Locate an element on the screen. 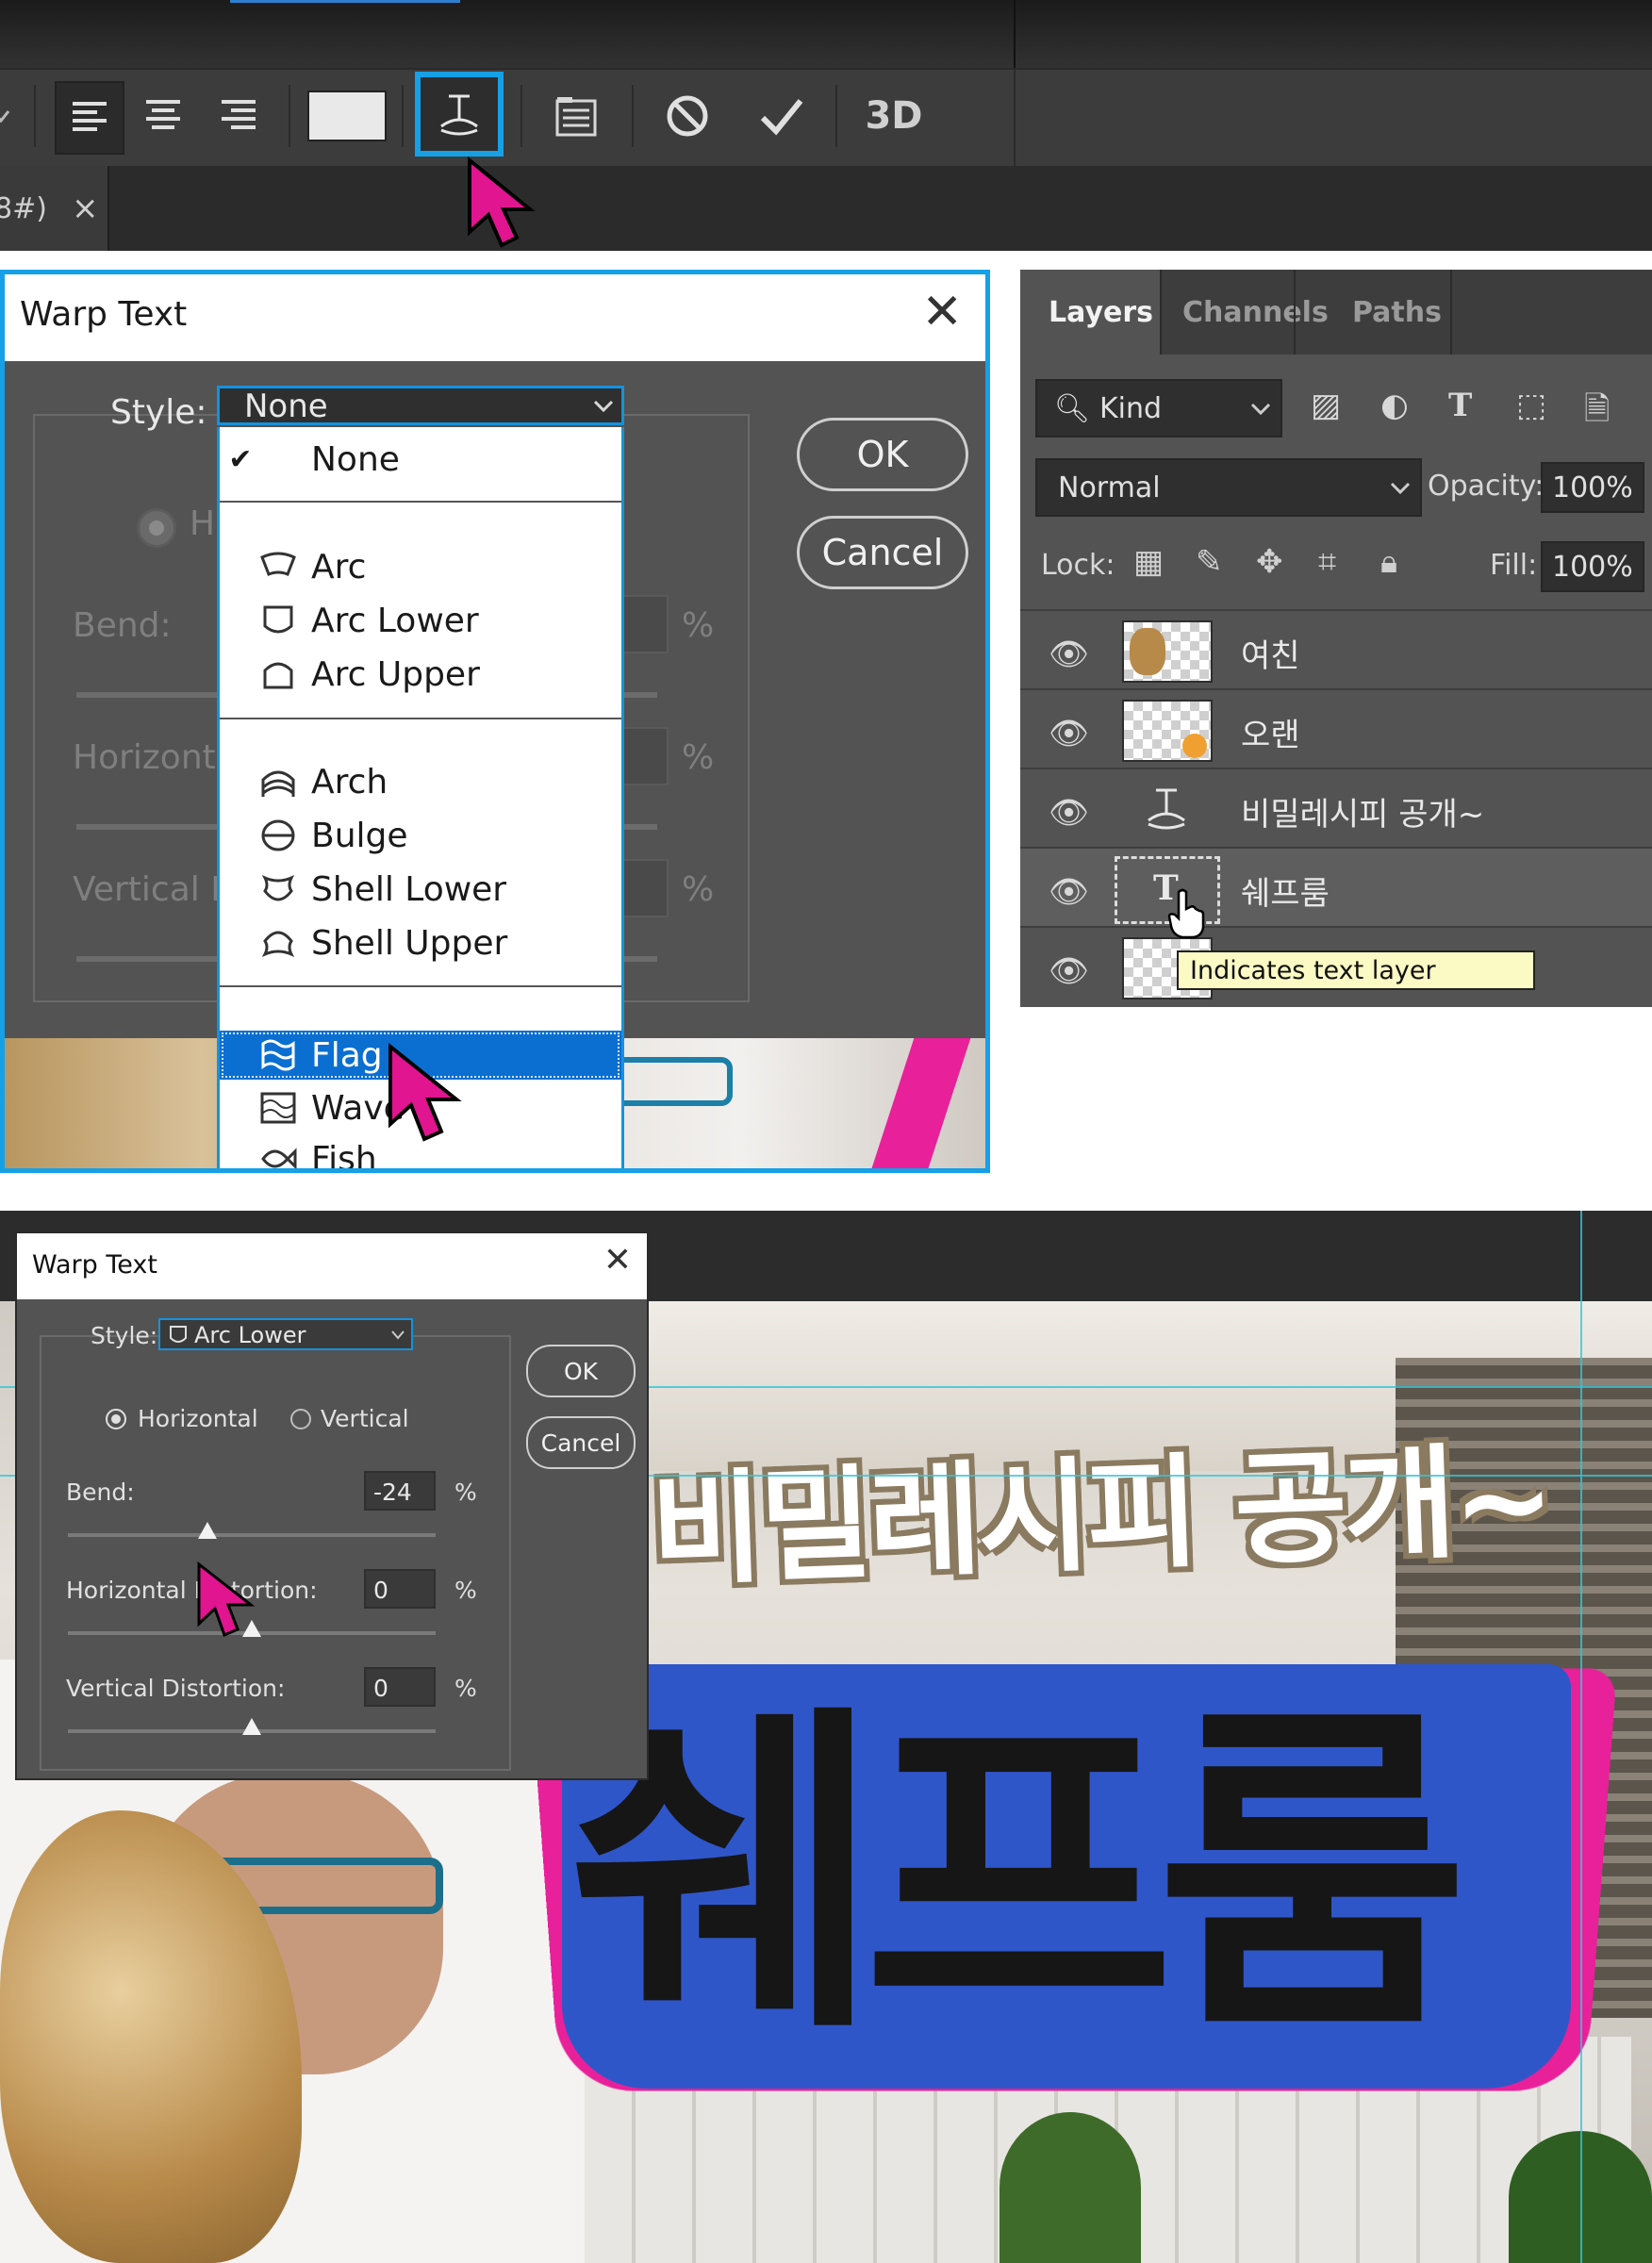 The width and height of the screenshot is (1652, 2263). dropdown-item-bulge: Bulge is located at coordinates (420, 835).